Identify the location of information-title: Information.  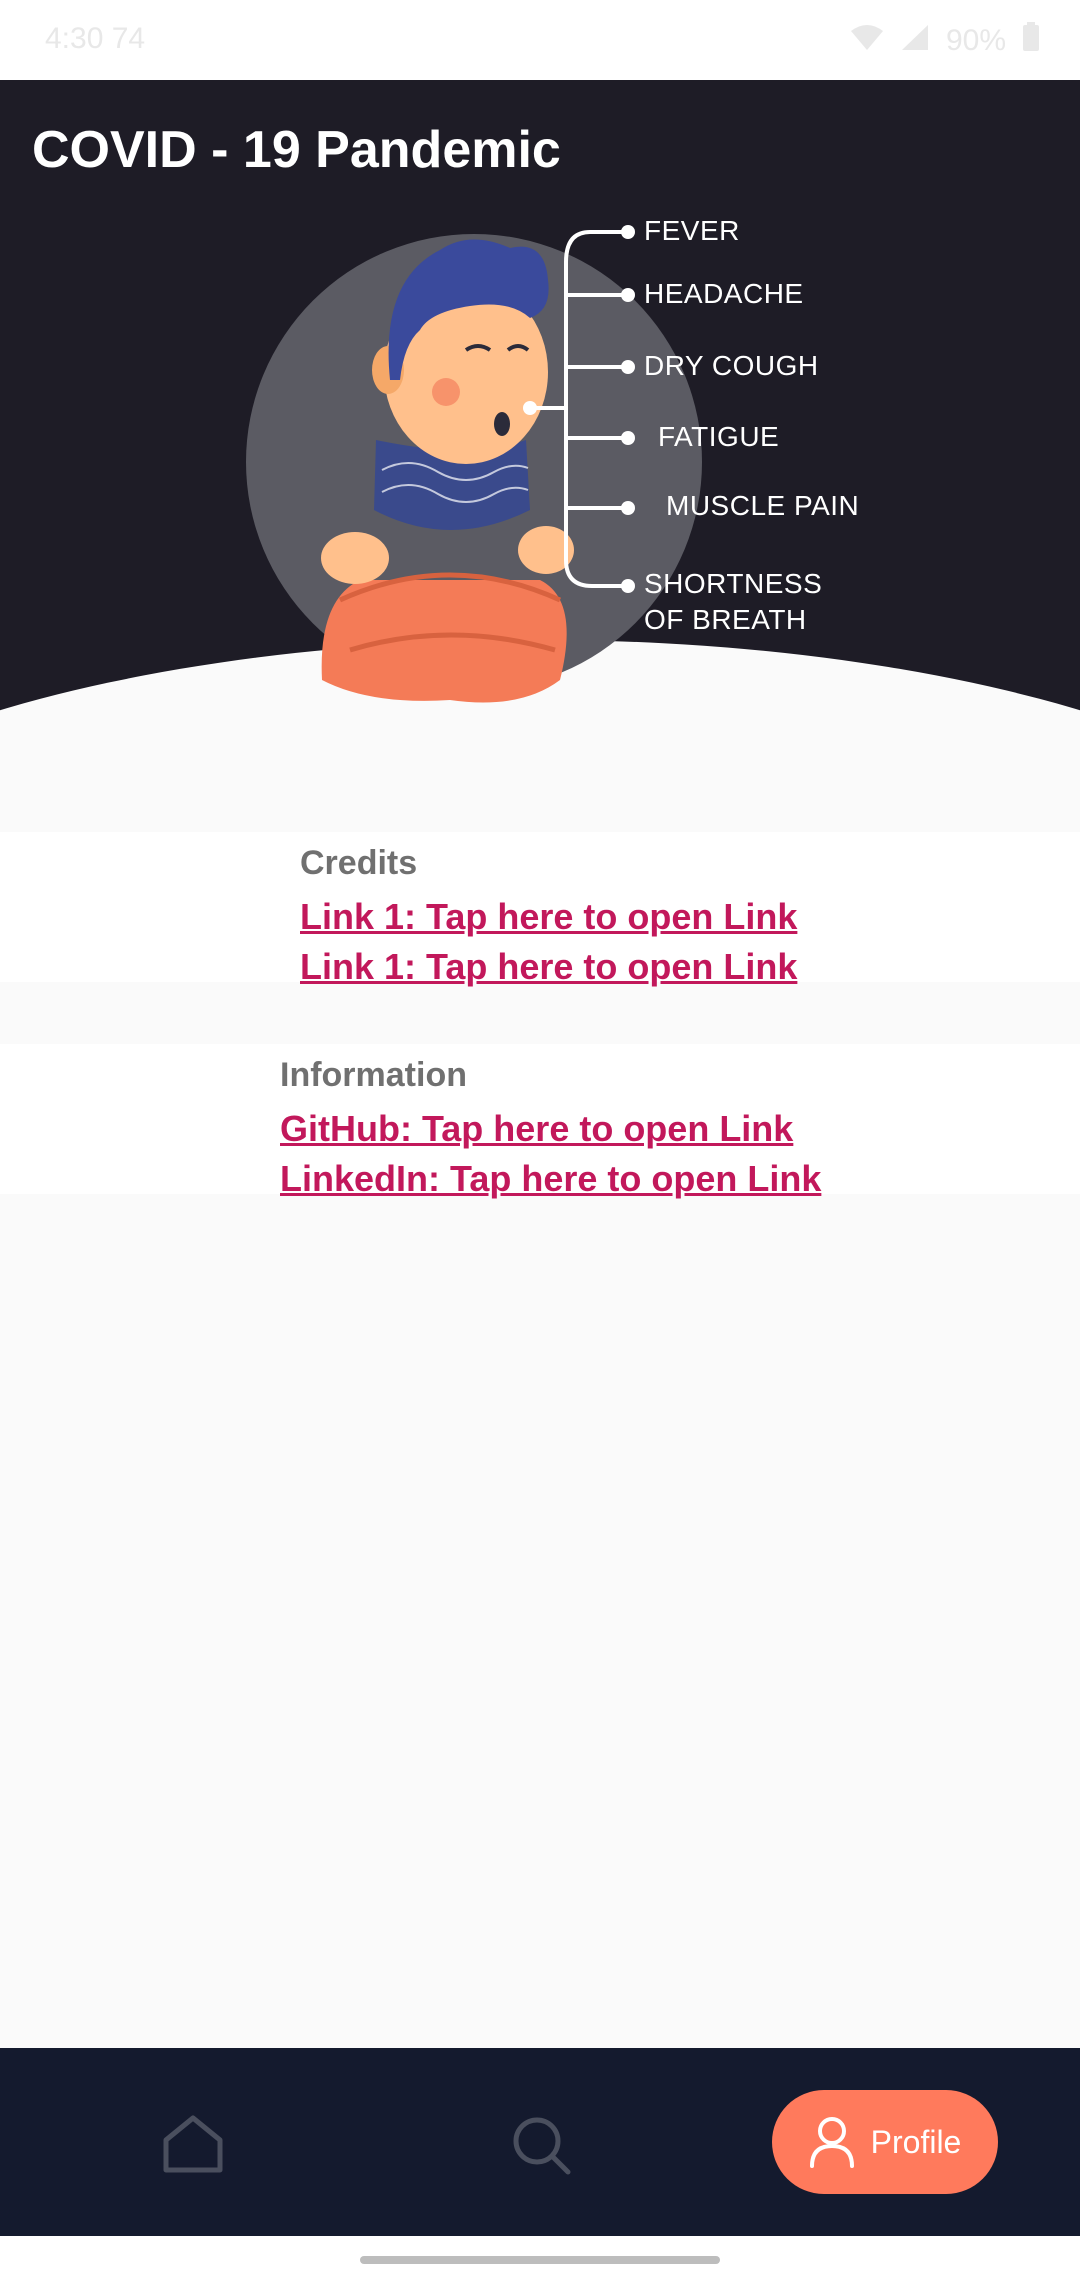
(373, 1075).